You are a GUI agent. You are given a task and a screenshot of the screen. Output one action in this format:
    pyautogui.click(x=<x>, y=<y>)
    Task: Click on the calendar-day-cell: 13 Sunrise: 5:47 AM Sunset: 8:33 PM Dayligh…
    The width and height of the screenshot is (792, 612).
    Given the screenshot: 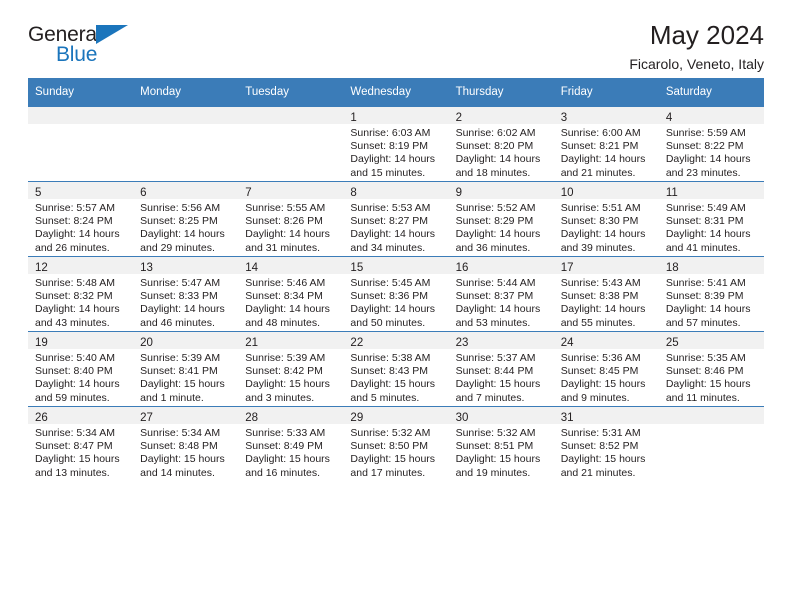 What is the action you would take?
    pyautogui.click(x=186, y=294)
    